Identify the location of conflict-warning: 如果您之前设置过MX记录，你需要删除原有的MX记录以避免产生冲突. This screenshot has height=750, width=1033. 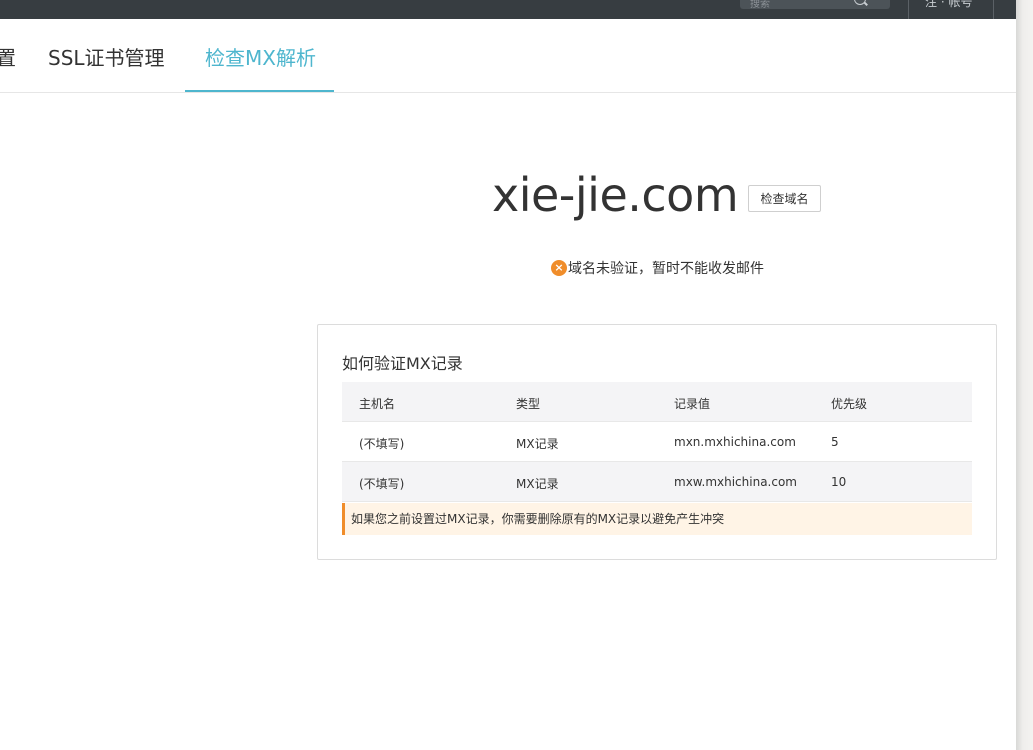
(657, 519).